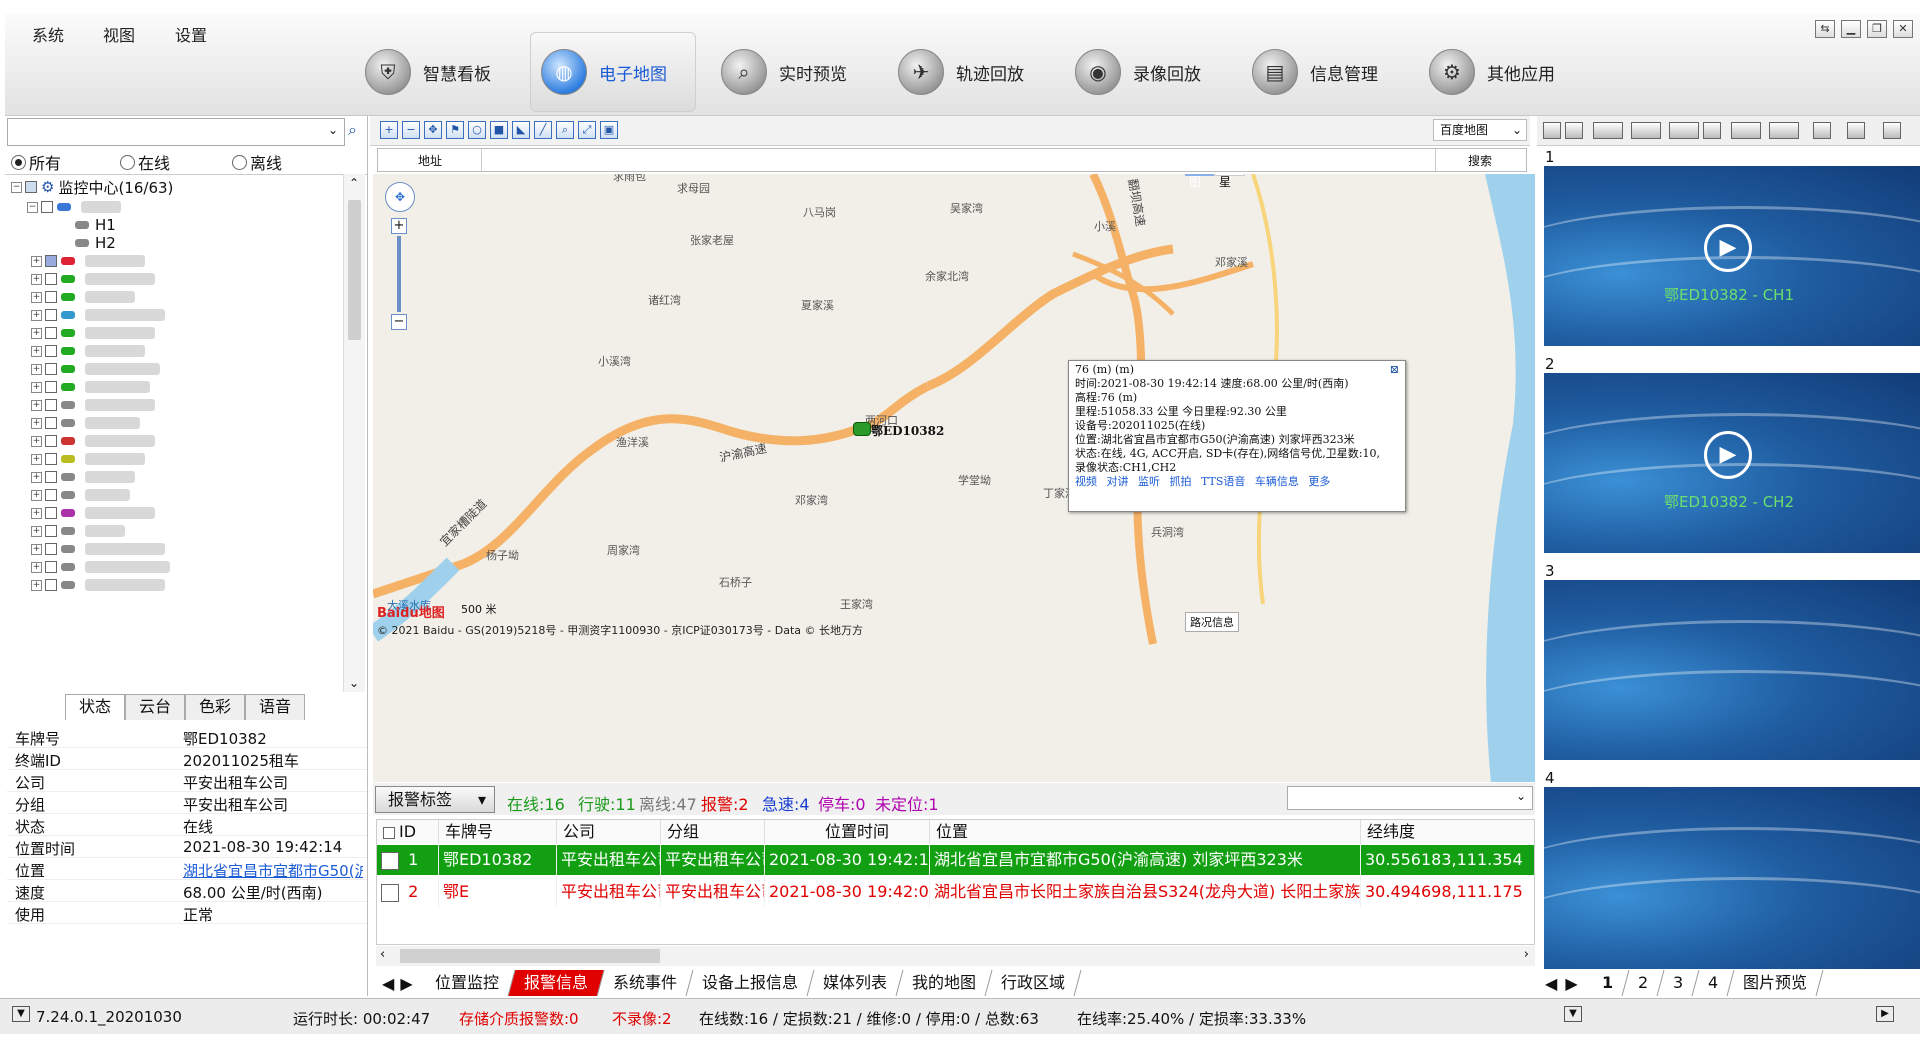 The width and height of the screenshot is (1920, 1050). I want to click on close-icon: ⊠, so click(1394, 370).